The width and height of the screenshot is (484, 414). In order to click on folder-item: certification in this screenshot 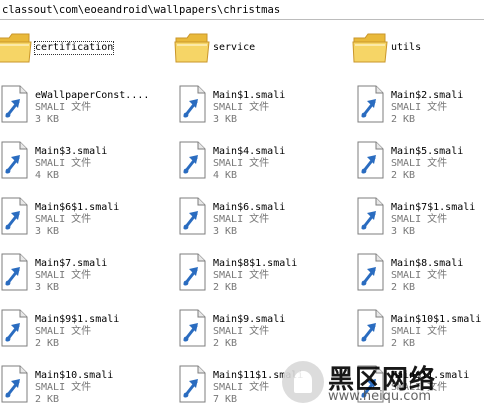, I will do `click(85, 53)`.